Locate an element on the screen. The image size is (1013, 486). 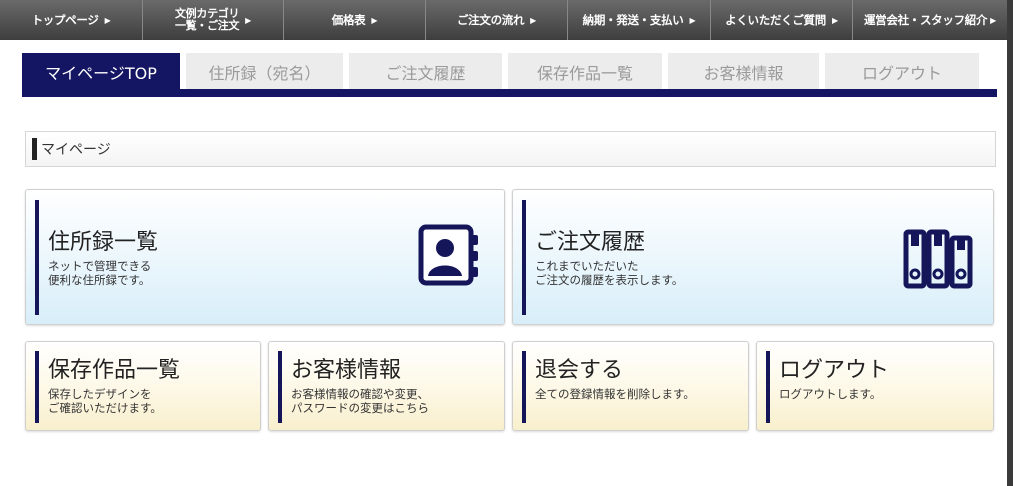
binders-icon is located at coordinates (938, 259).